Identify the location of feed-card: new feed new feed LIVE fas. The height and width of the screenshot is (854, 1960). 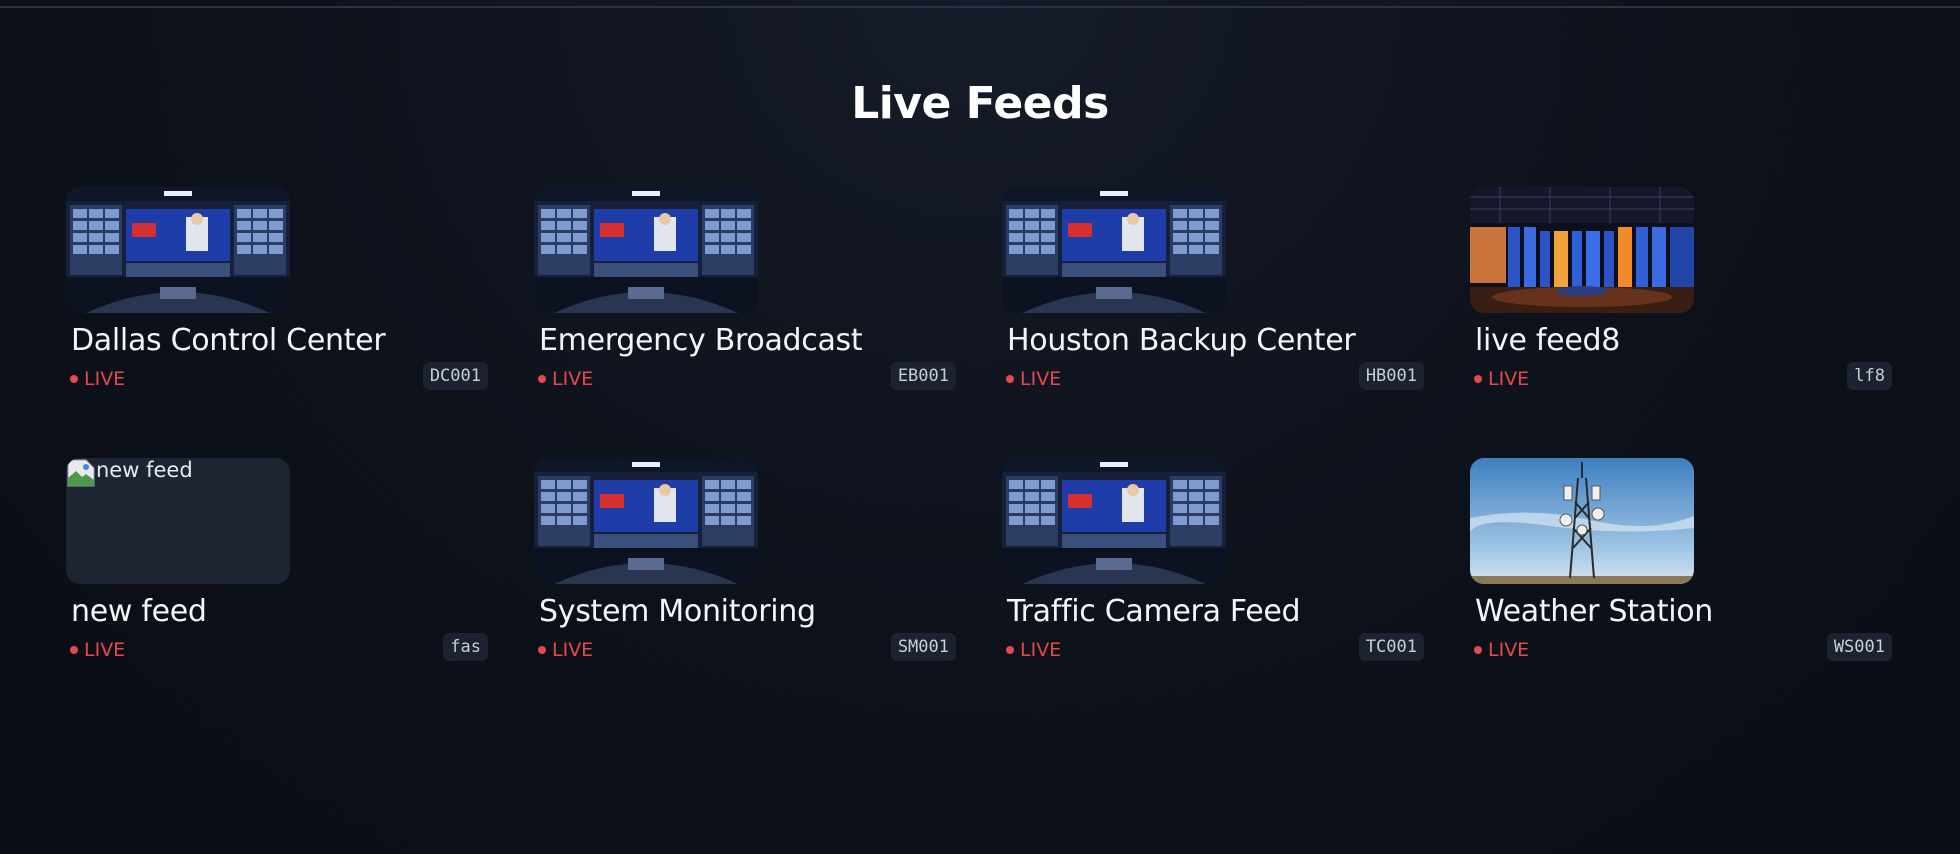
(277, 568).